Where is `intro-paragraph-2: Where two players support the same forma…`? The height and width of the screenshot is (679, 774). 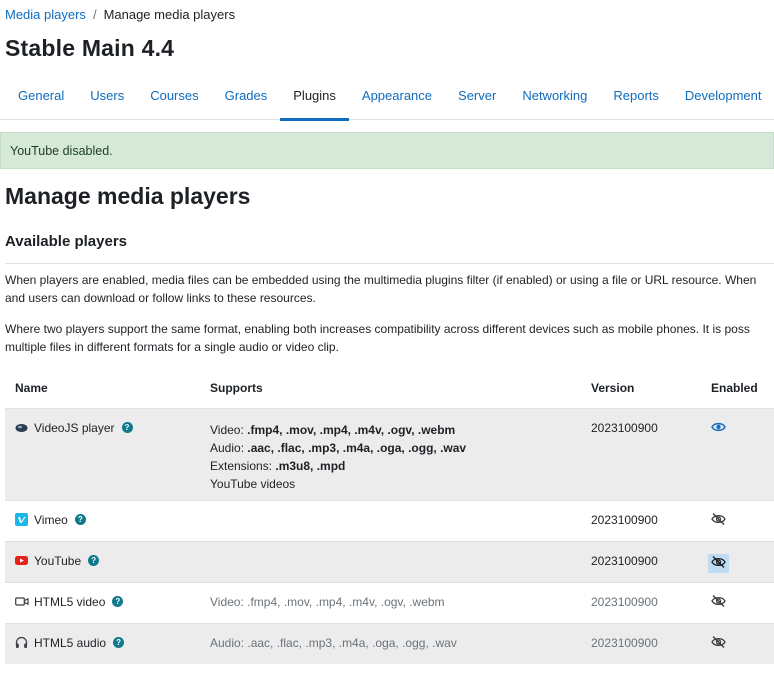
intro-paragraph-2: Where two players support the same forma… is located at coordinates (389, 338).